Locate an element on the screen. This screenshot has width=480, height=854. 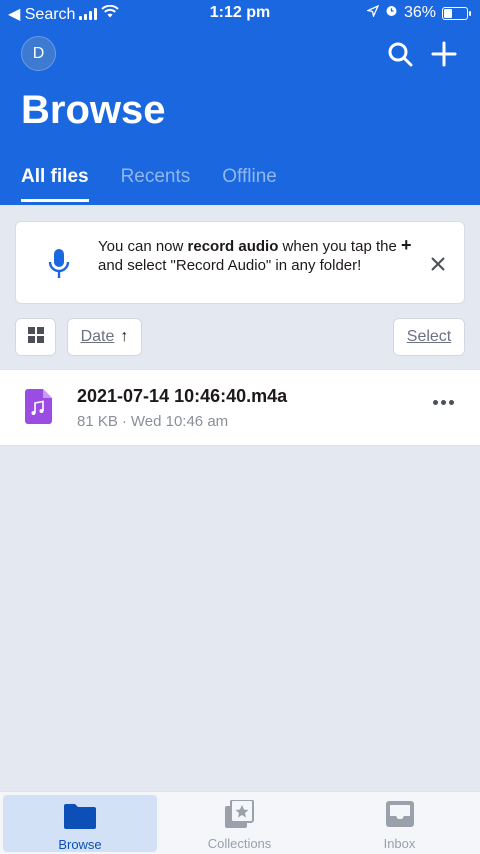
file-meta: 81 KB · Wed 10:46 am is located at coordinates (152, 421).